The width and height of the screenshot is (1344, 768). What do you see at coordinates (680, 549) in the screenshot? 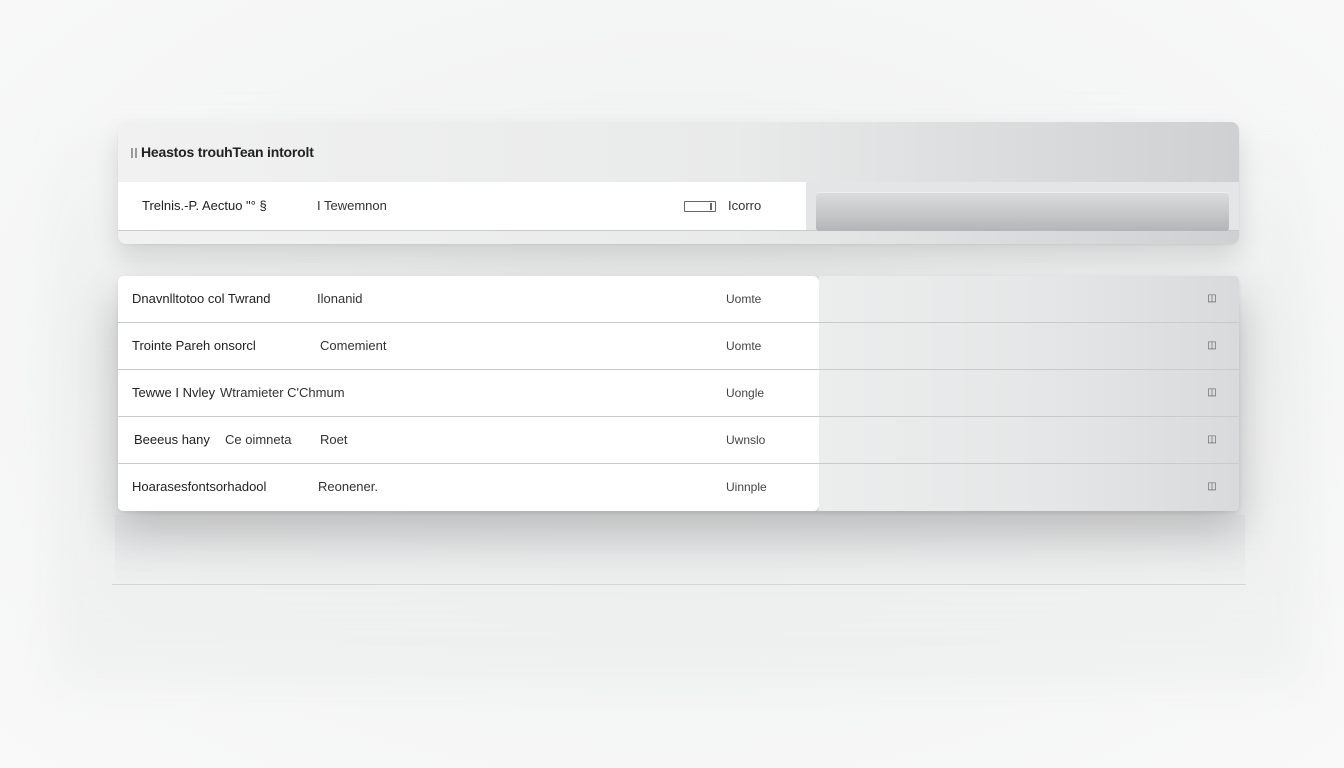
I see `lower-shadow` at bounding box center [680, 549].